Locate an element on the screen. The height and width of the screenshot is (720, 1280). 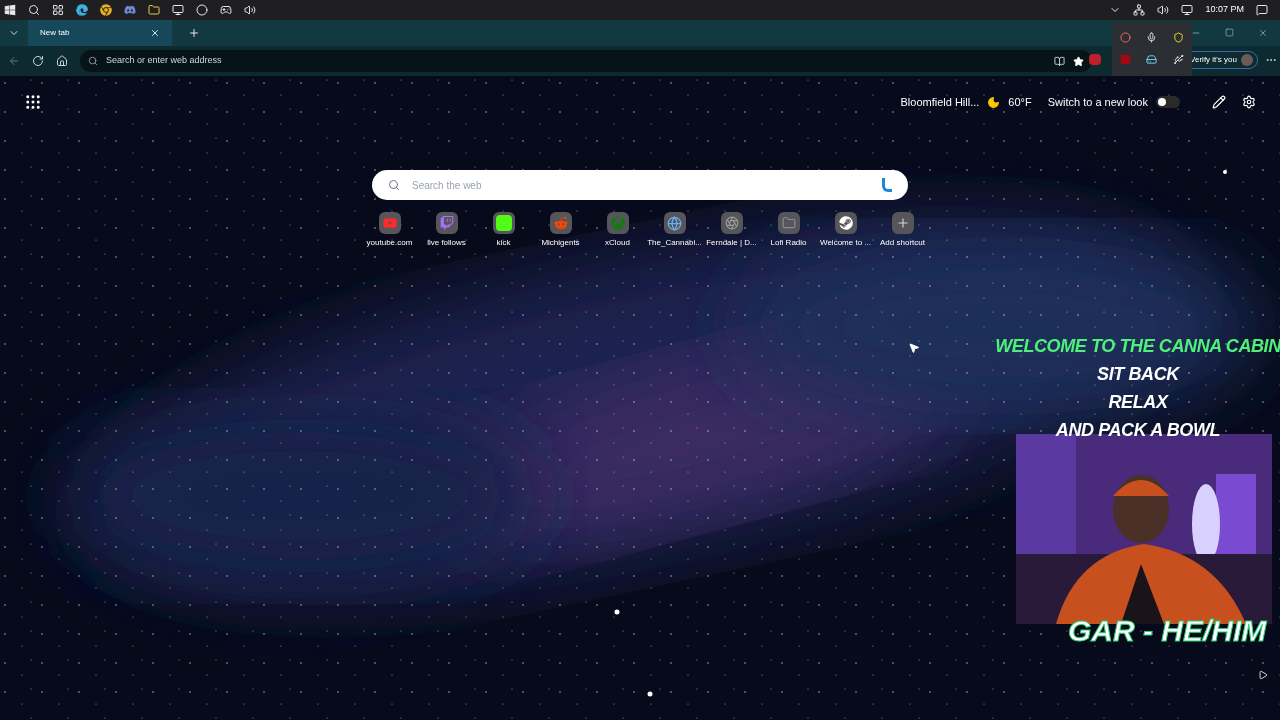
clock: 10:07 PM is located at coordinates (1224, 10).